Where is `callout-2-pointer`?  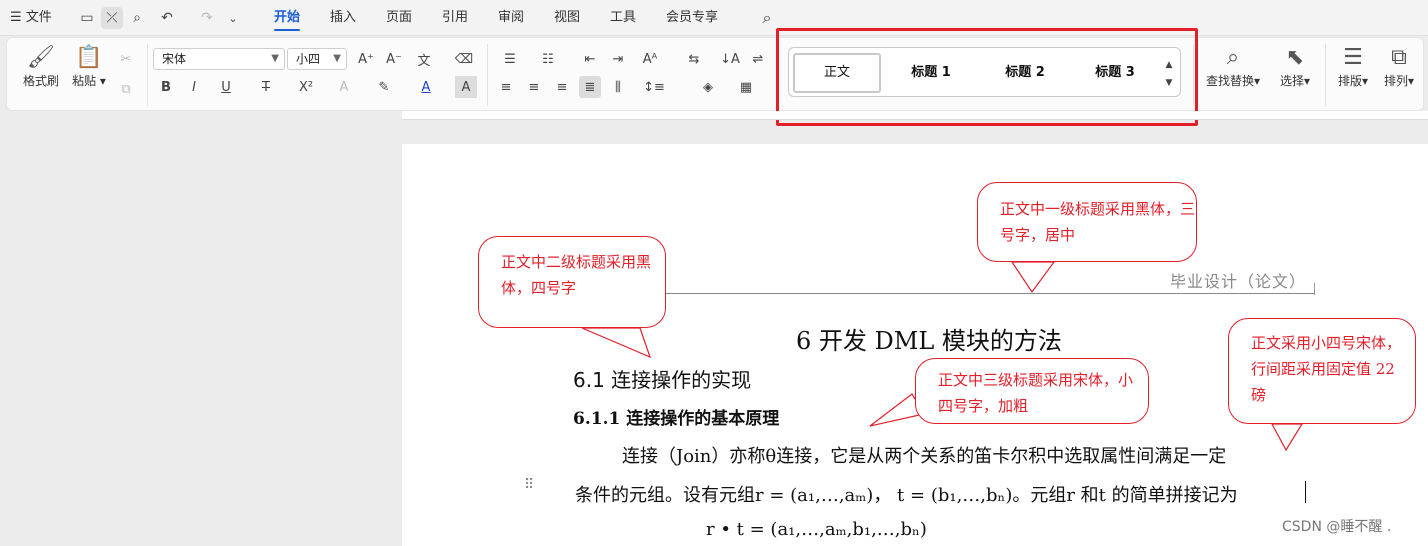
callout-2-pointer is located at coordinates (616, 343).